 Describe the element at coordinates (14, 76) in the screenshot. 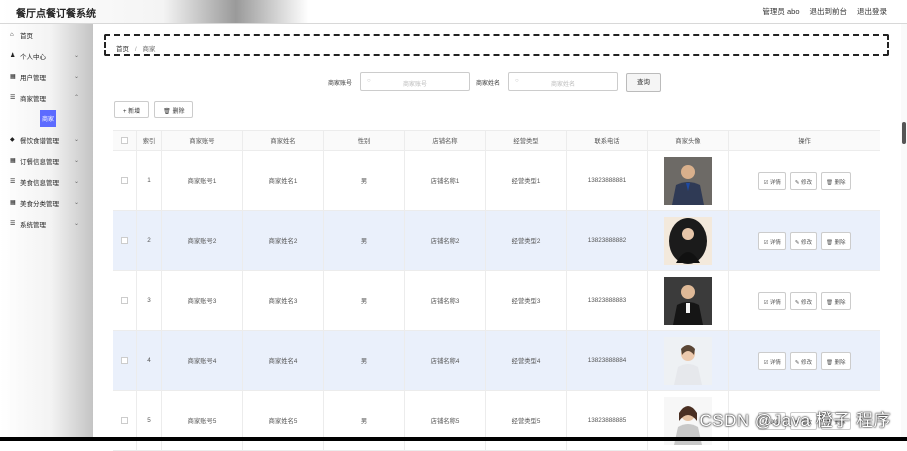

I see `grid-icon: ▦` at that location.